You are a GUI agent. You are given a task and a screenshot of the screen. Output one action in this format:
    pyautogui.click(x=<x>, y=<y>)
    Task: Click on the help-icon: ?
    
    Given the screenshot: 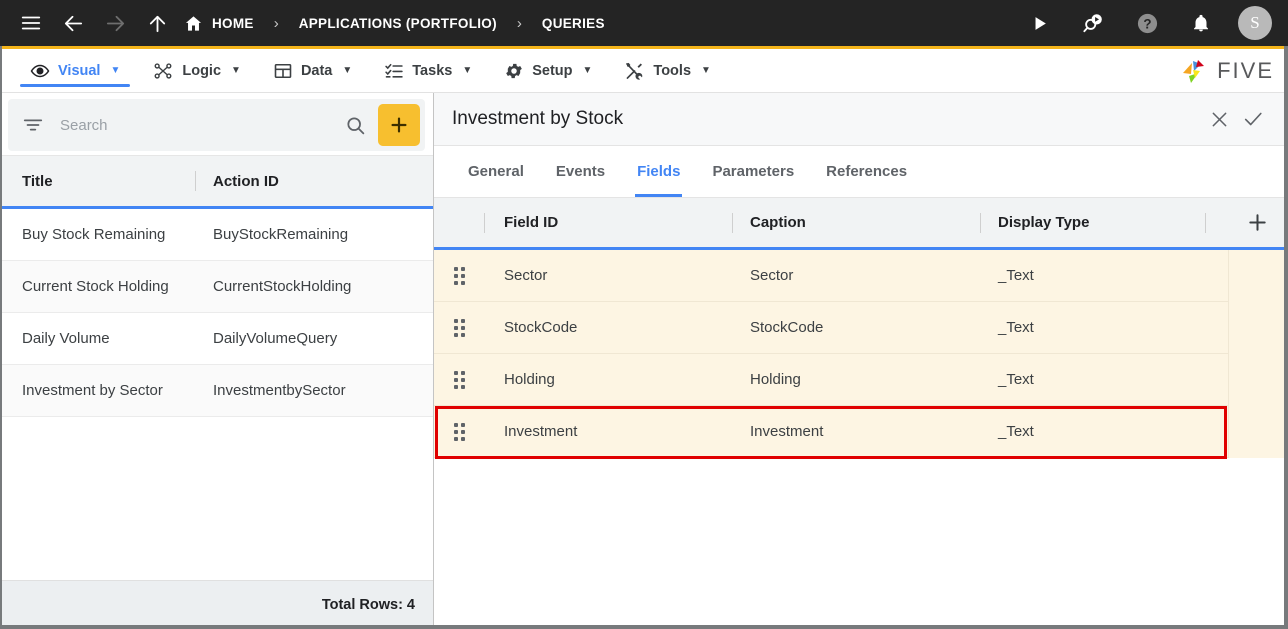 What is the action you would take?
    pyautogui.click(x=1147, y=23)
    